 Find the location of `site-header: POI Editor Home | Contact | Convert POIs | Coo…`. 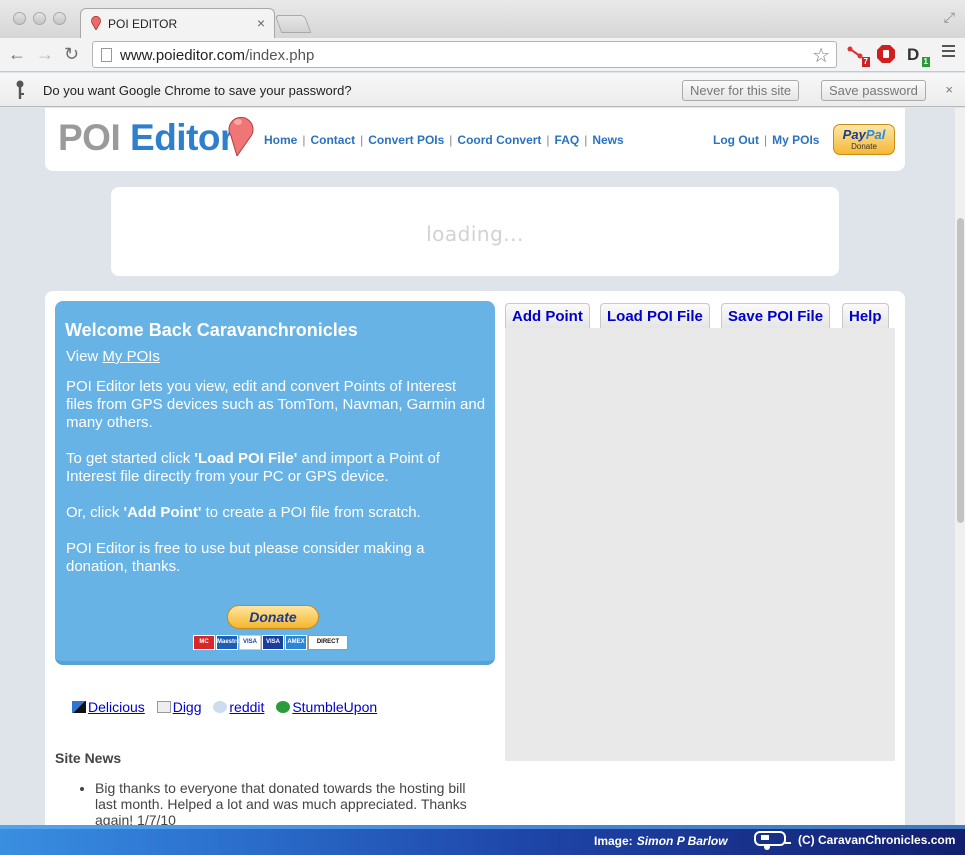

site-header: POI Editor Home | Contact | Convert POIs | Coo… is located at coordinates (475, 139).